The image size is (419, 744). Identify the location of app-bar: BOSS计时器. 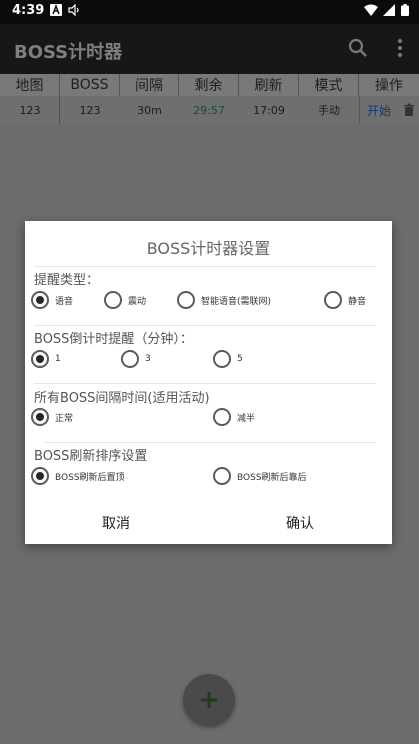
(209, 49).